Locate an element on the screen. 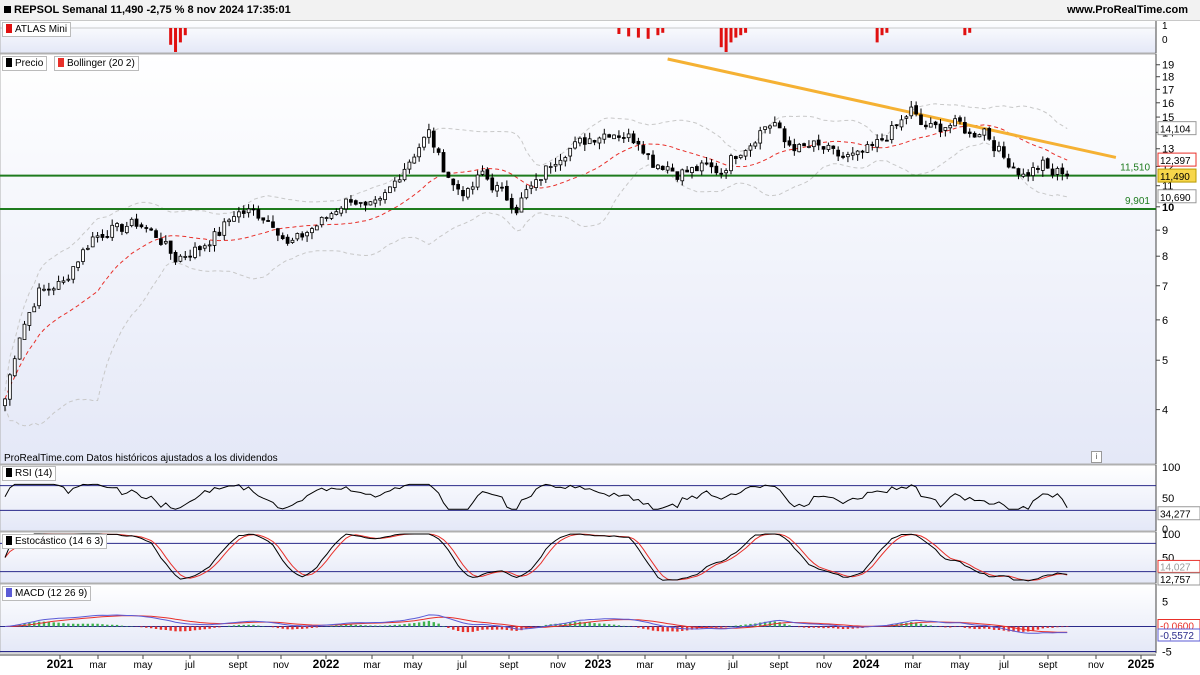 The height and width of the screenshot is (675, 1200). info-icon: i is located at coordinates (1096, 457).